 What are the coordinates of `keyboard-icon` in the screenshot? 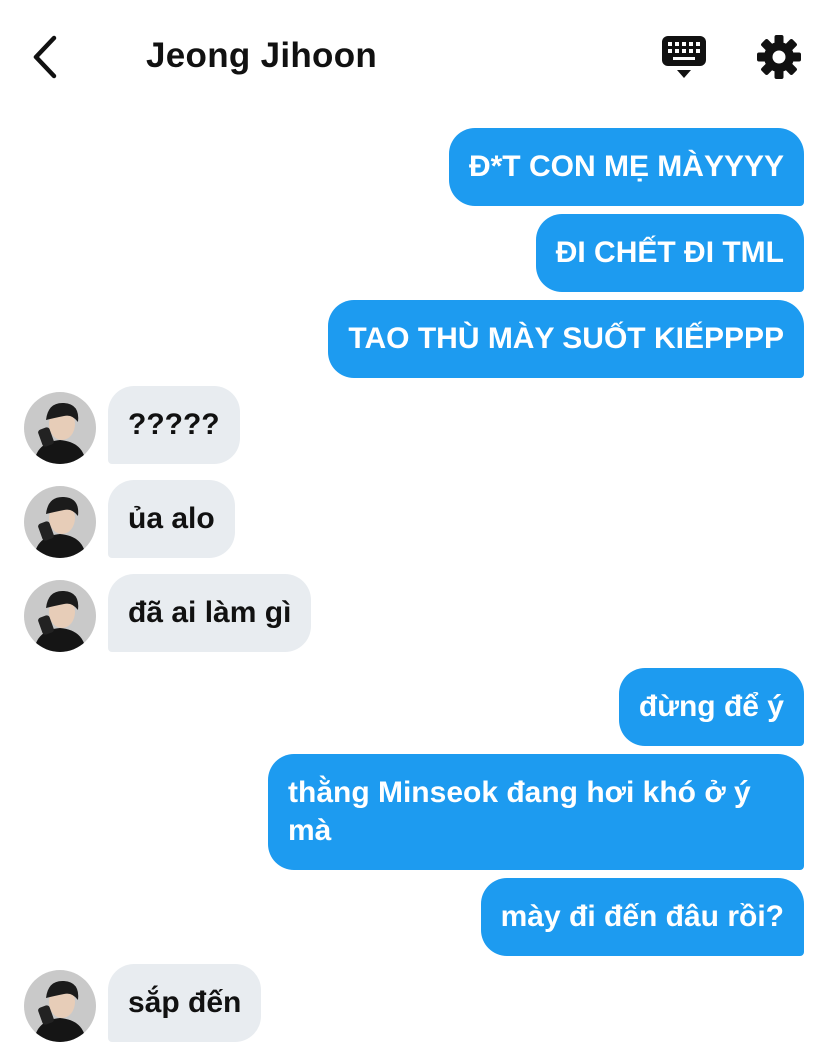 It's located at (684, 57).